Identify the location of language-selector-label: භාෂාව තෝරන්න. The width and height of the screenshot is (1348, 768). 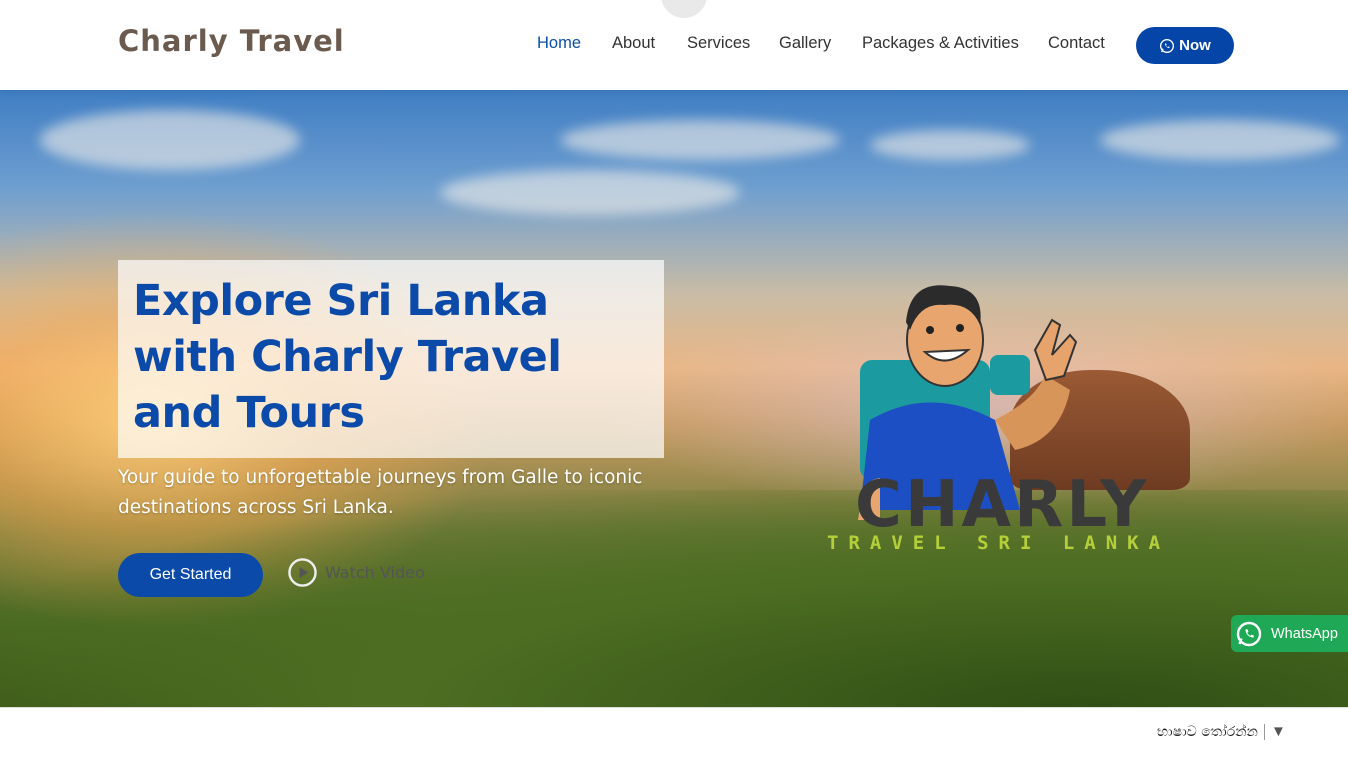
(1211, 731).